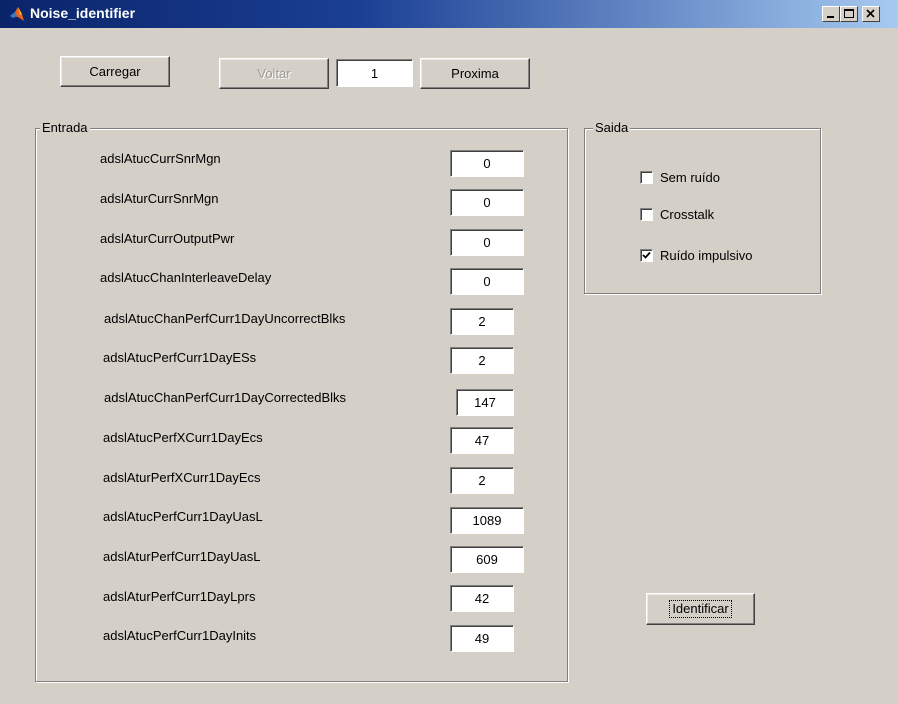 The width and height of the screenshot is (898, 704). I want to click on field-label: adslAtucPerfCurr1DayUasL, so click(183, 516).